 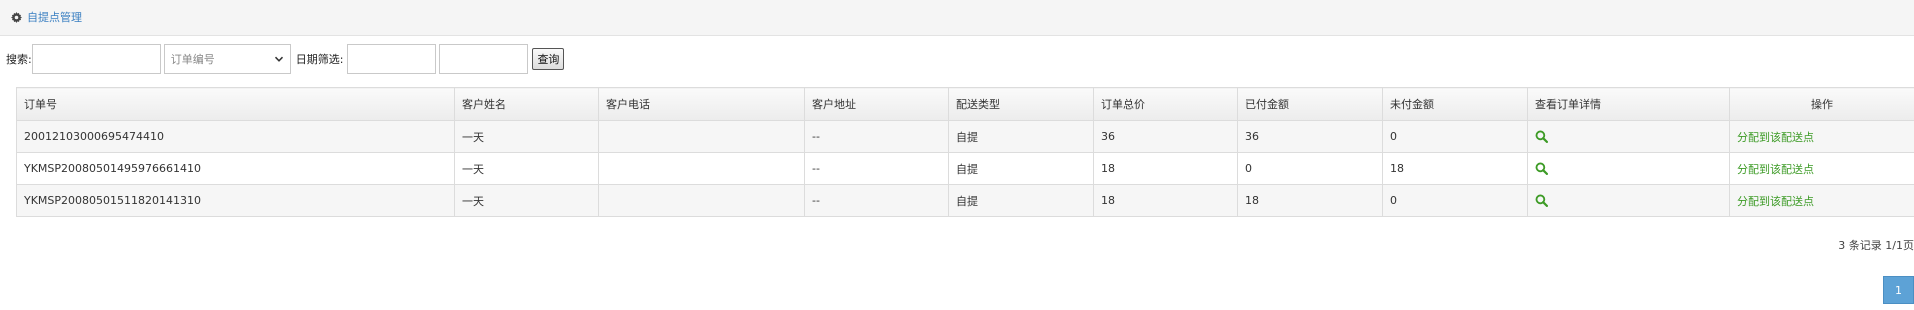 I want to click on cell-paid-amount: 18, so click(x=1310, y=200).